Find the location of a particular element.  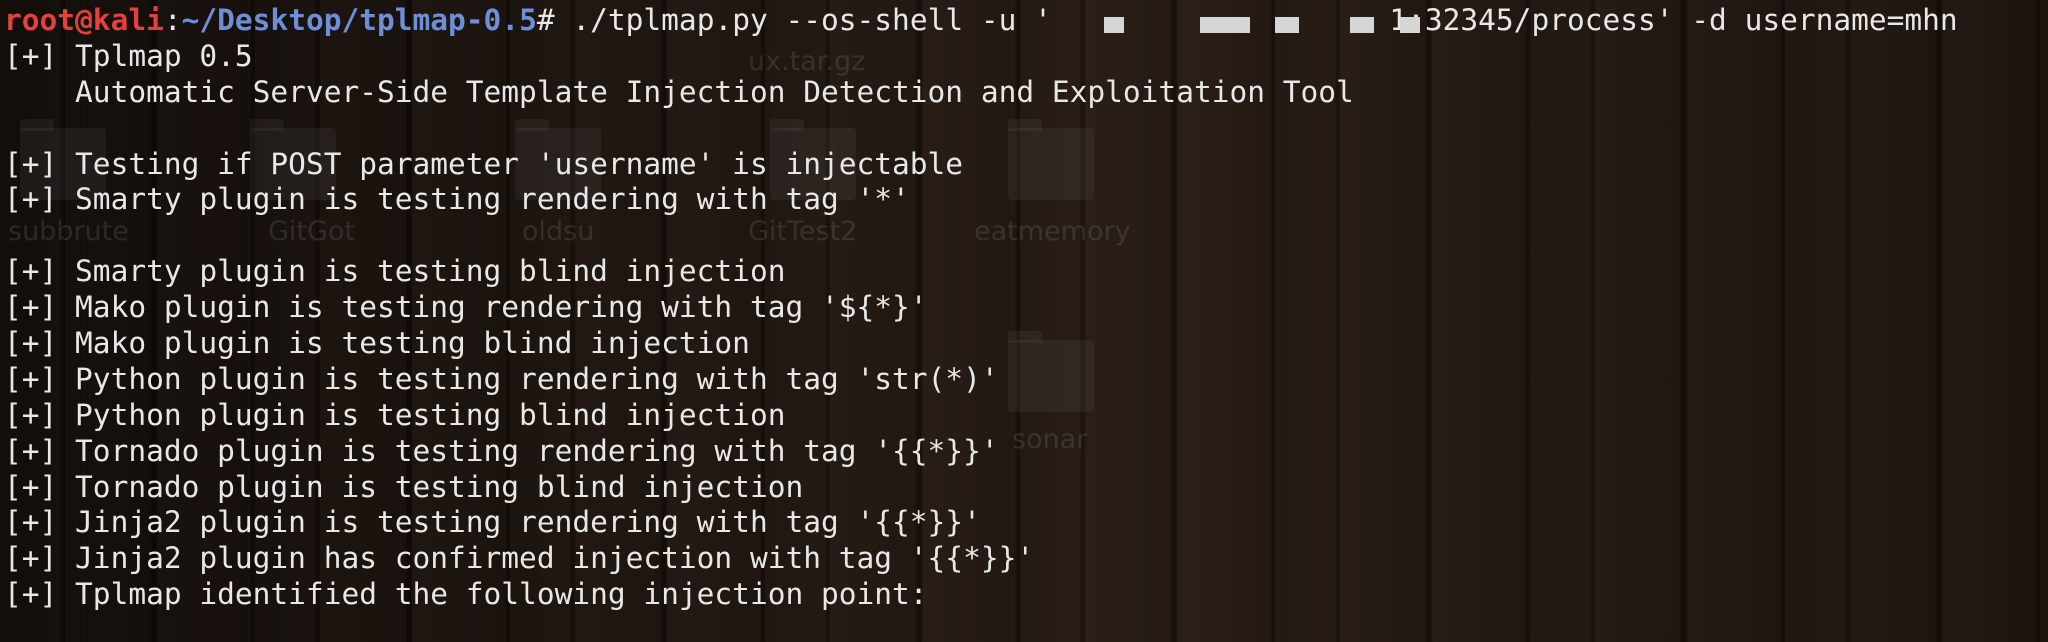

command-text: ./tplmap.py --os-shell -u ' is located at coordinates (803, 20).